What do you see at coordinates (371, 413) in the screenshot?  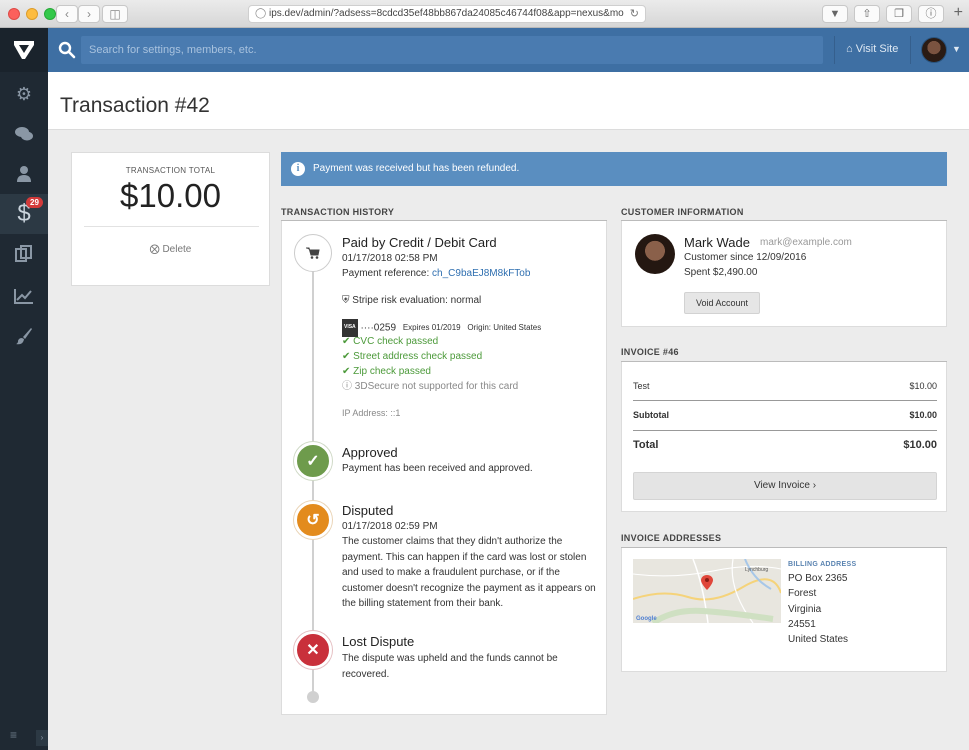 I see `ip-address: IP Address: ::1` at bounding box center [371, 413].